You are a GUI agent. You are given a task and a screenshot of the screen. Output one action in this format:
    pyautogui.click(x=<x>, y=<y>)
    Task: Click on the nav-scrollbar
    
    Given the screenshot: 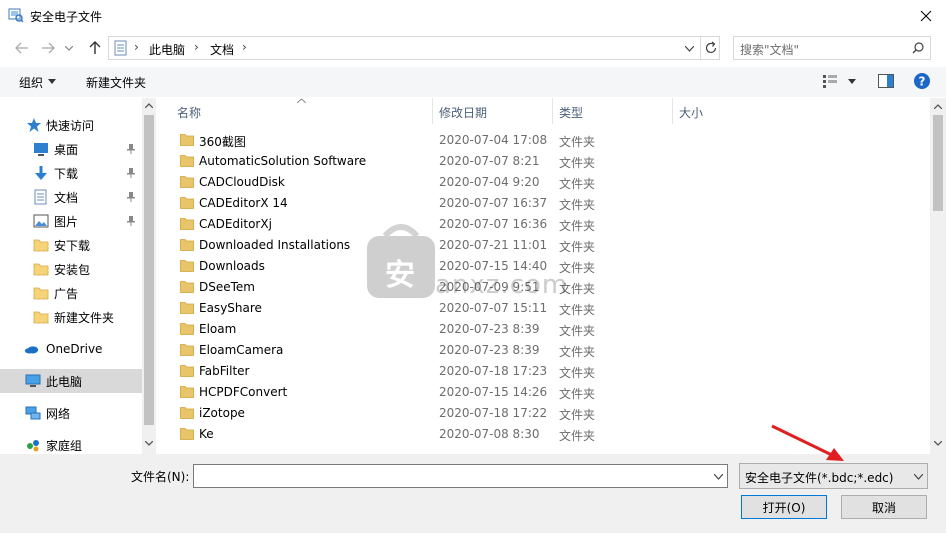 What is the action you would take?
    pyautogui.click(x=149, y=276)
    